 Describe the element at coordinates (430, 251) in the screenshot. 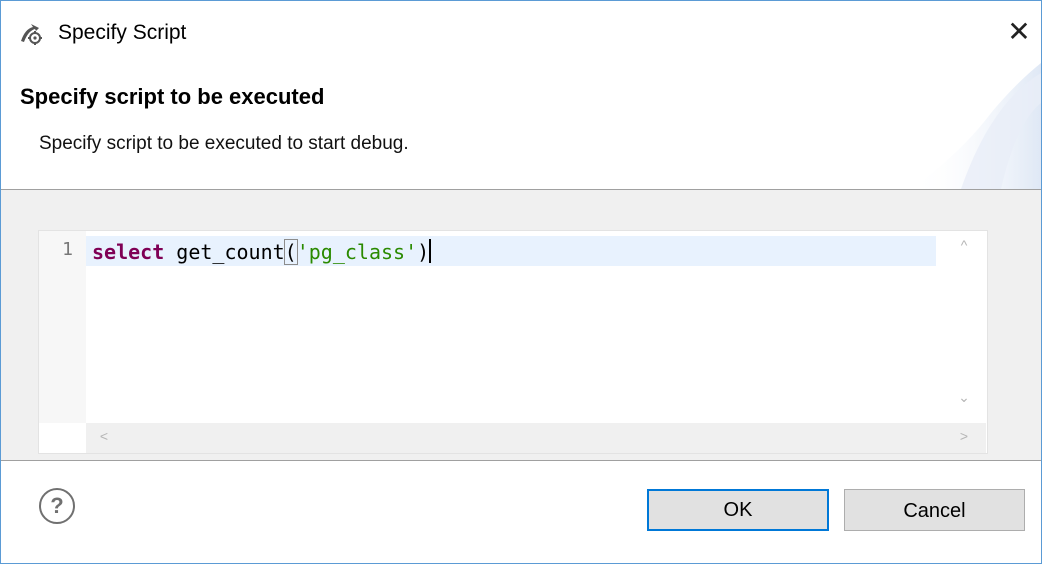

I see `text-caret` at that location.